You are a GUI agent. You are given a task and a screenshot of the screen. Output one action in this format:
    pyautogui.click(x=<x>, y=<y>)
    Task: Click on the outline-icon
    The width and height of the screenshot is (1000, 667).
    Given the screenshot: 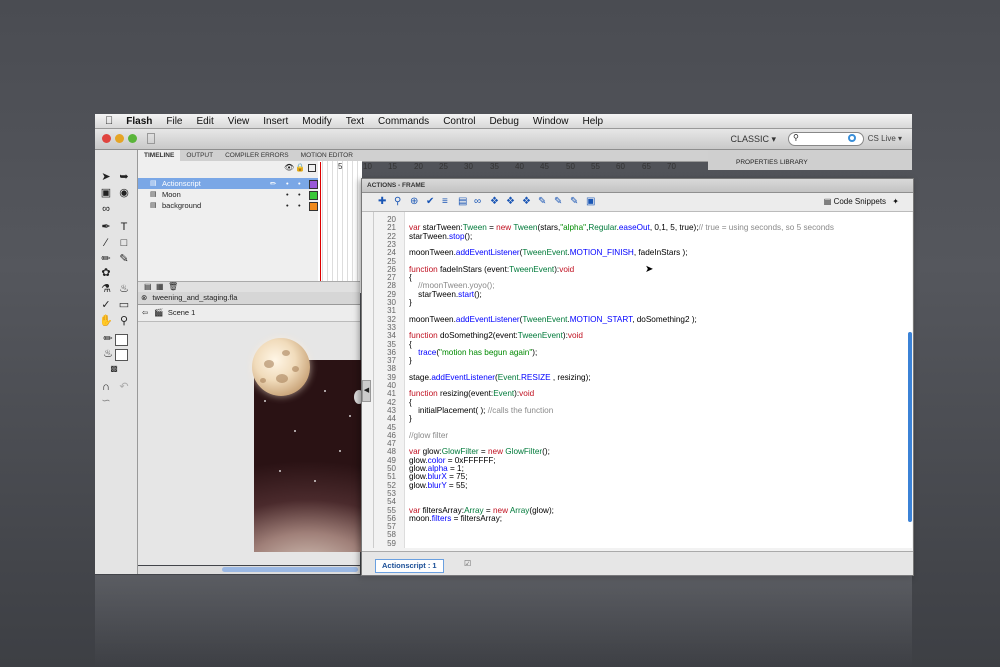 What is the action you would take?
    pyautogui.click(x=312, y=168)
    